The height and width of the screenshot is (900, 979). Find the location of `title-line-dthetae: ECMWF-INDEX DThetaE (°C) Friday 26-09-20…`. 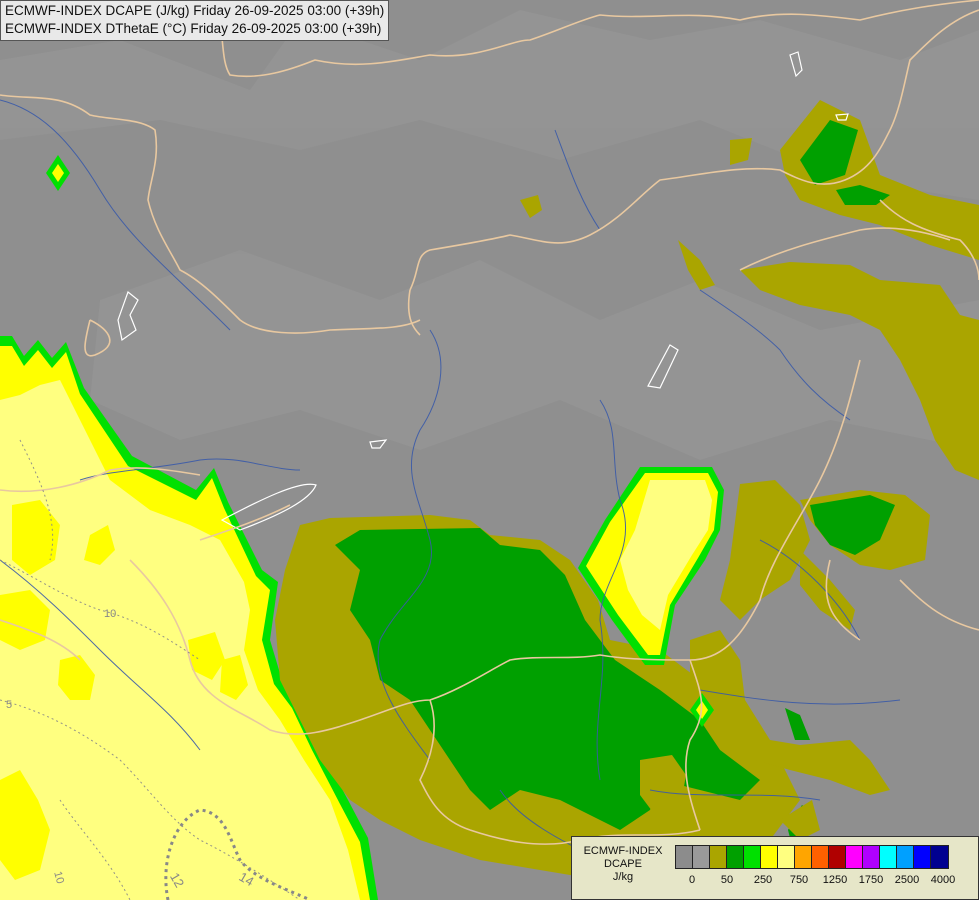

title-line-dthetae: ECMWF-INDEX DThetaE (°C) Friday 26-09-20… is located at coordinates (193, 28).